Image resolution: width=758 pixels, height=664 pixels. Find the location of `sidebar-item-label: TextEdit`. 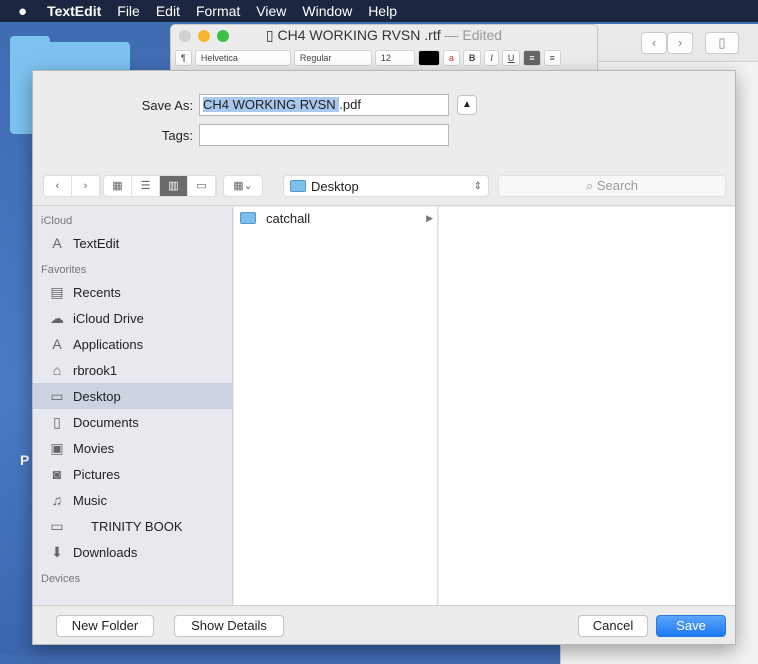

sidebar-item-label: TextEdit is located at coordinates (96, 243).